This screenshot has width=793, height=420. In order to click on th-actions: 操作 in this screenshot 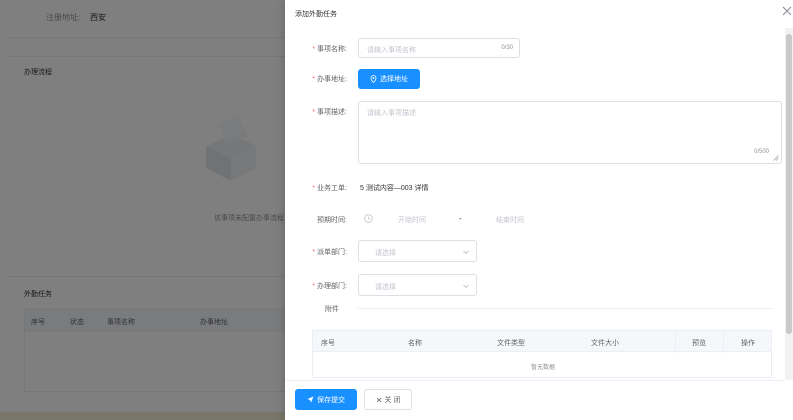, I will do `click(748, 343)`.